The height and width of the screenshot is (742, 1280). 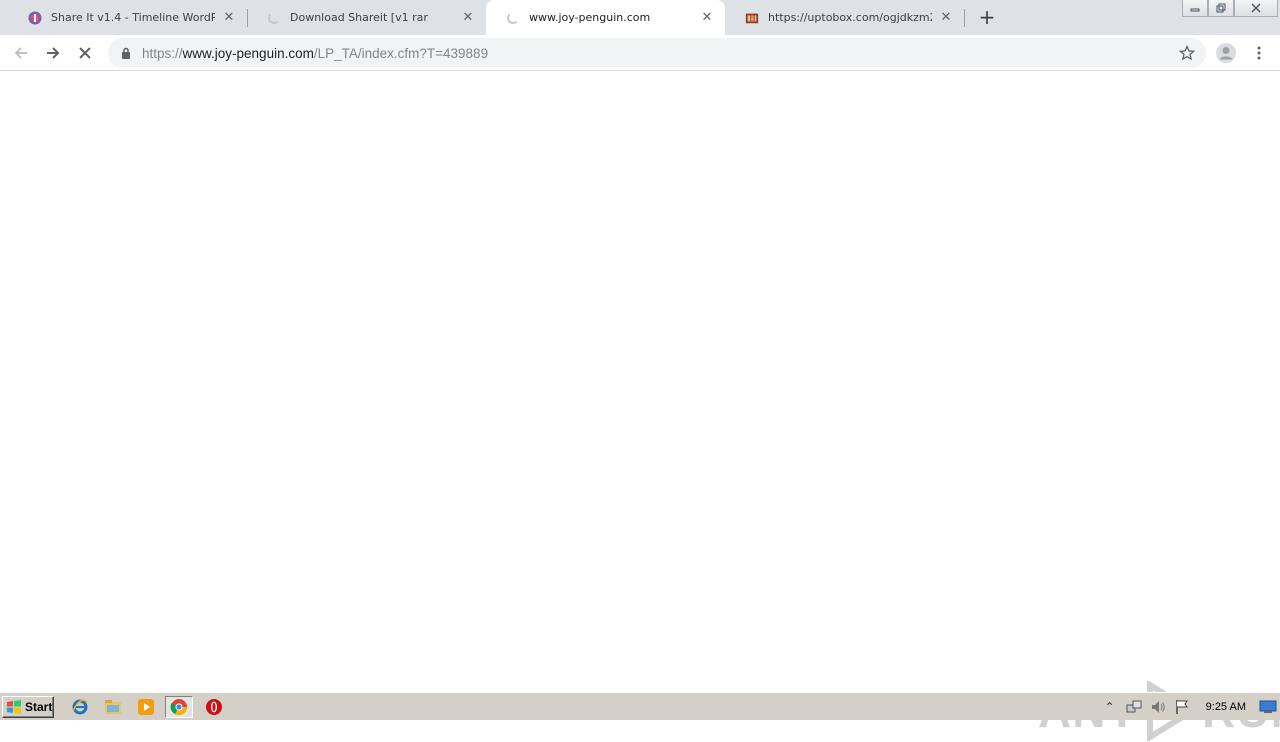 What do you see at coordinates (146, 707) in the screenshot?
I see `media-player-icon` at bounding box center [146, 707].